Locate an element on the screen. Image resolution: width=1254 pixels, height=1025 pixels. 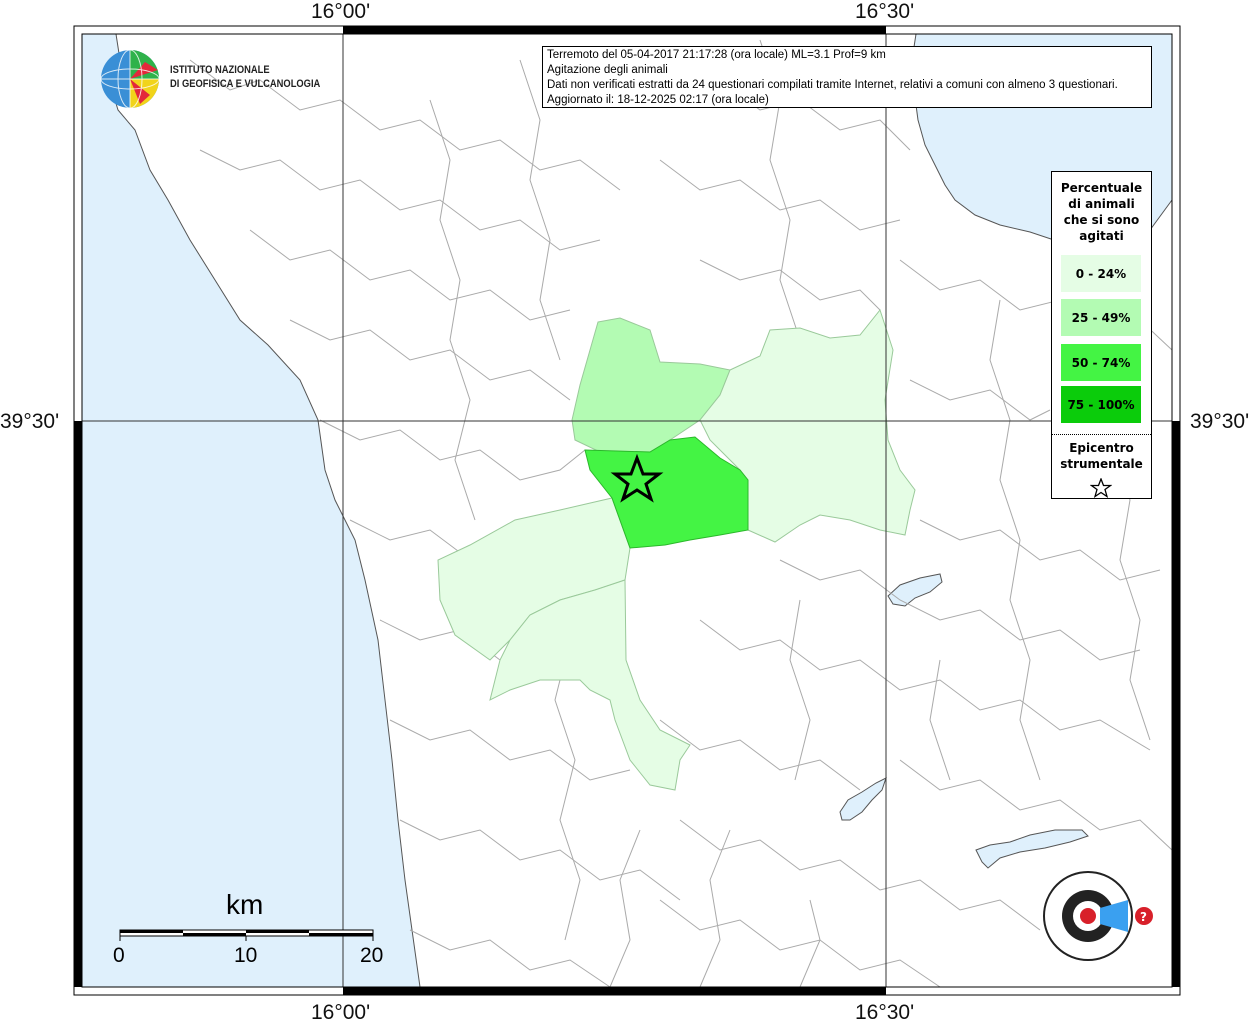
coord-bottom-left: 16°00' is located at coordinates (341, 1012).